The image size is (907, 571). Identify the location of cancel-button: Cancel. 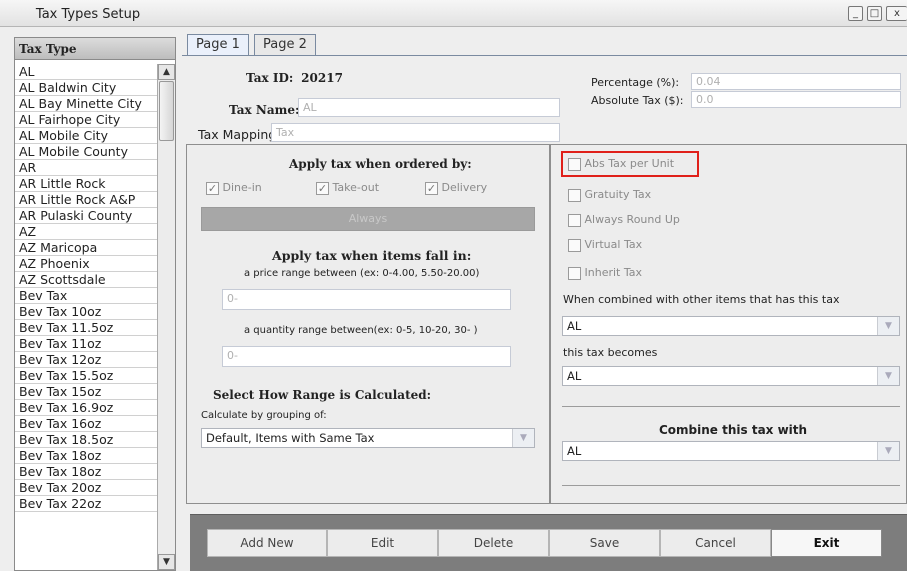
(715, 543).